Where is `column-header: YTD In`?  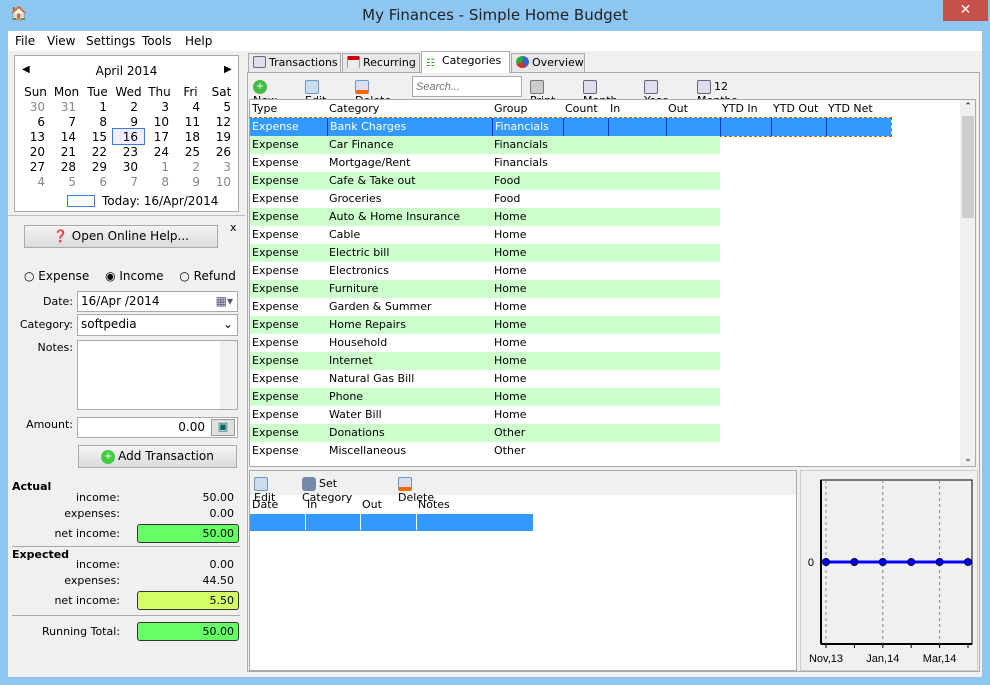 column-header: YTD In is located at coordinates (739, 109).